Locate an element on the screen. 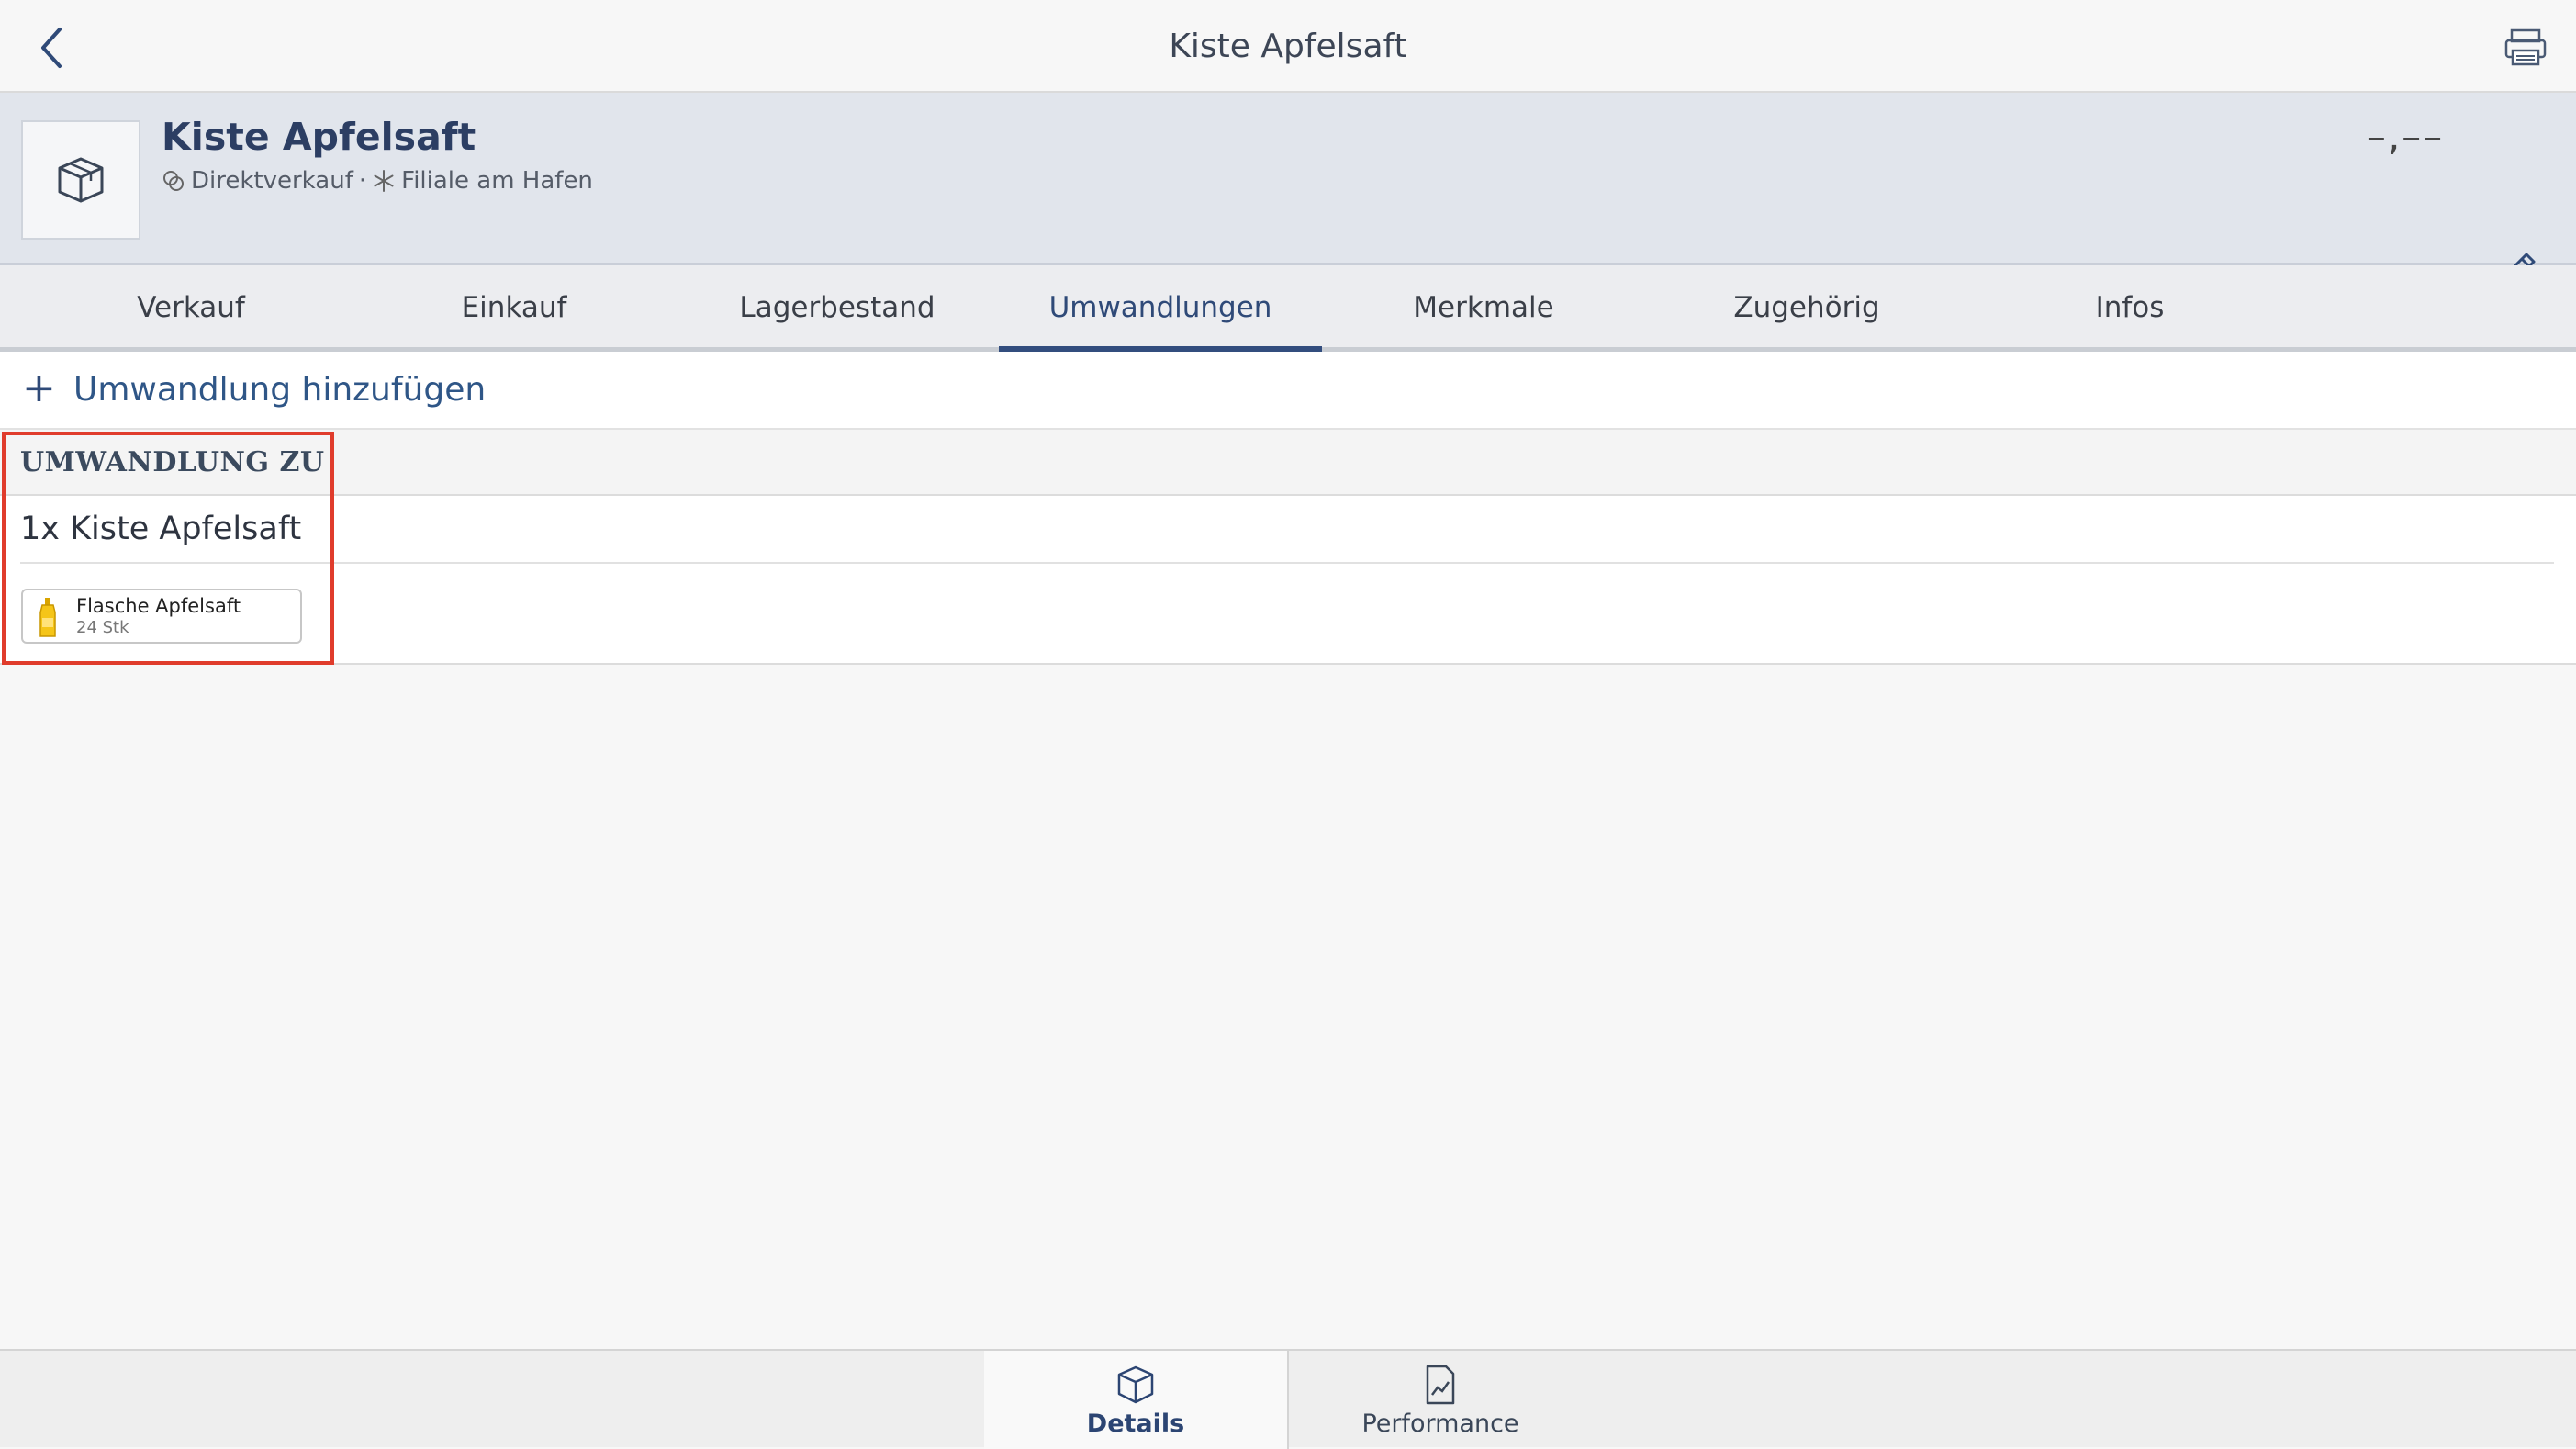 The image size is (2576, 1449). page-title: Kiste Apfelsaft is located at coordinates (1288, 46).